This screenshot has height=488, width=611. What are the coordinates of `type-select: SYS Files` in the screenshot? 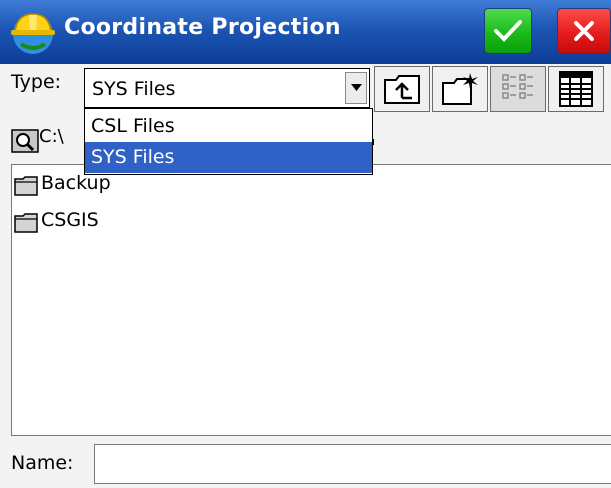 It's located at (227, 88).